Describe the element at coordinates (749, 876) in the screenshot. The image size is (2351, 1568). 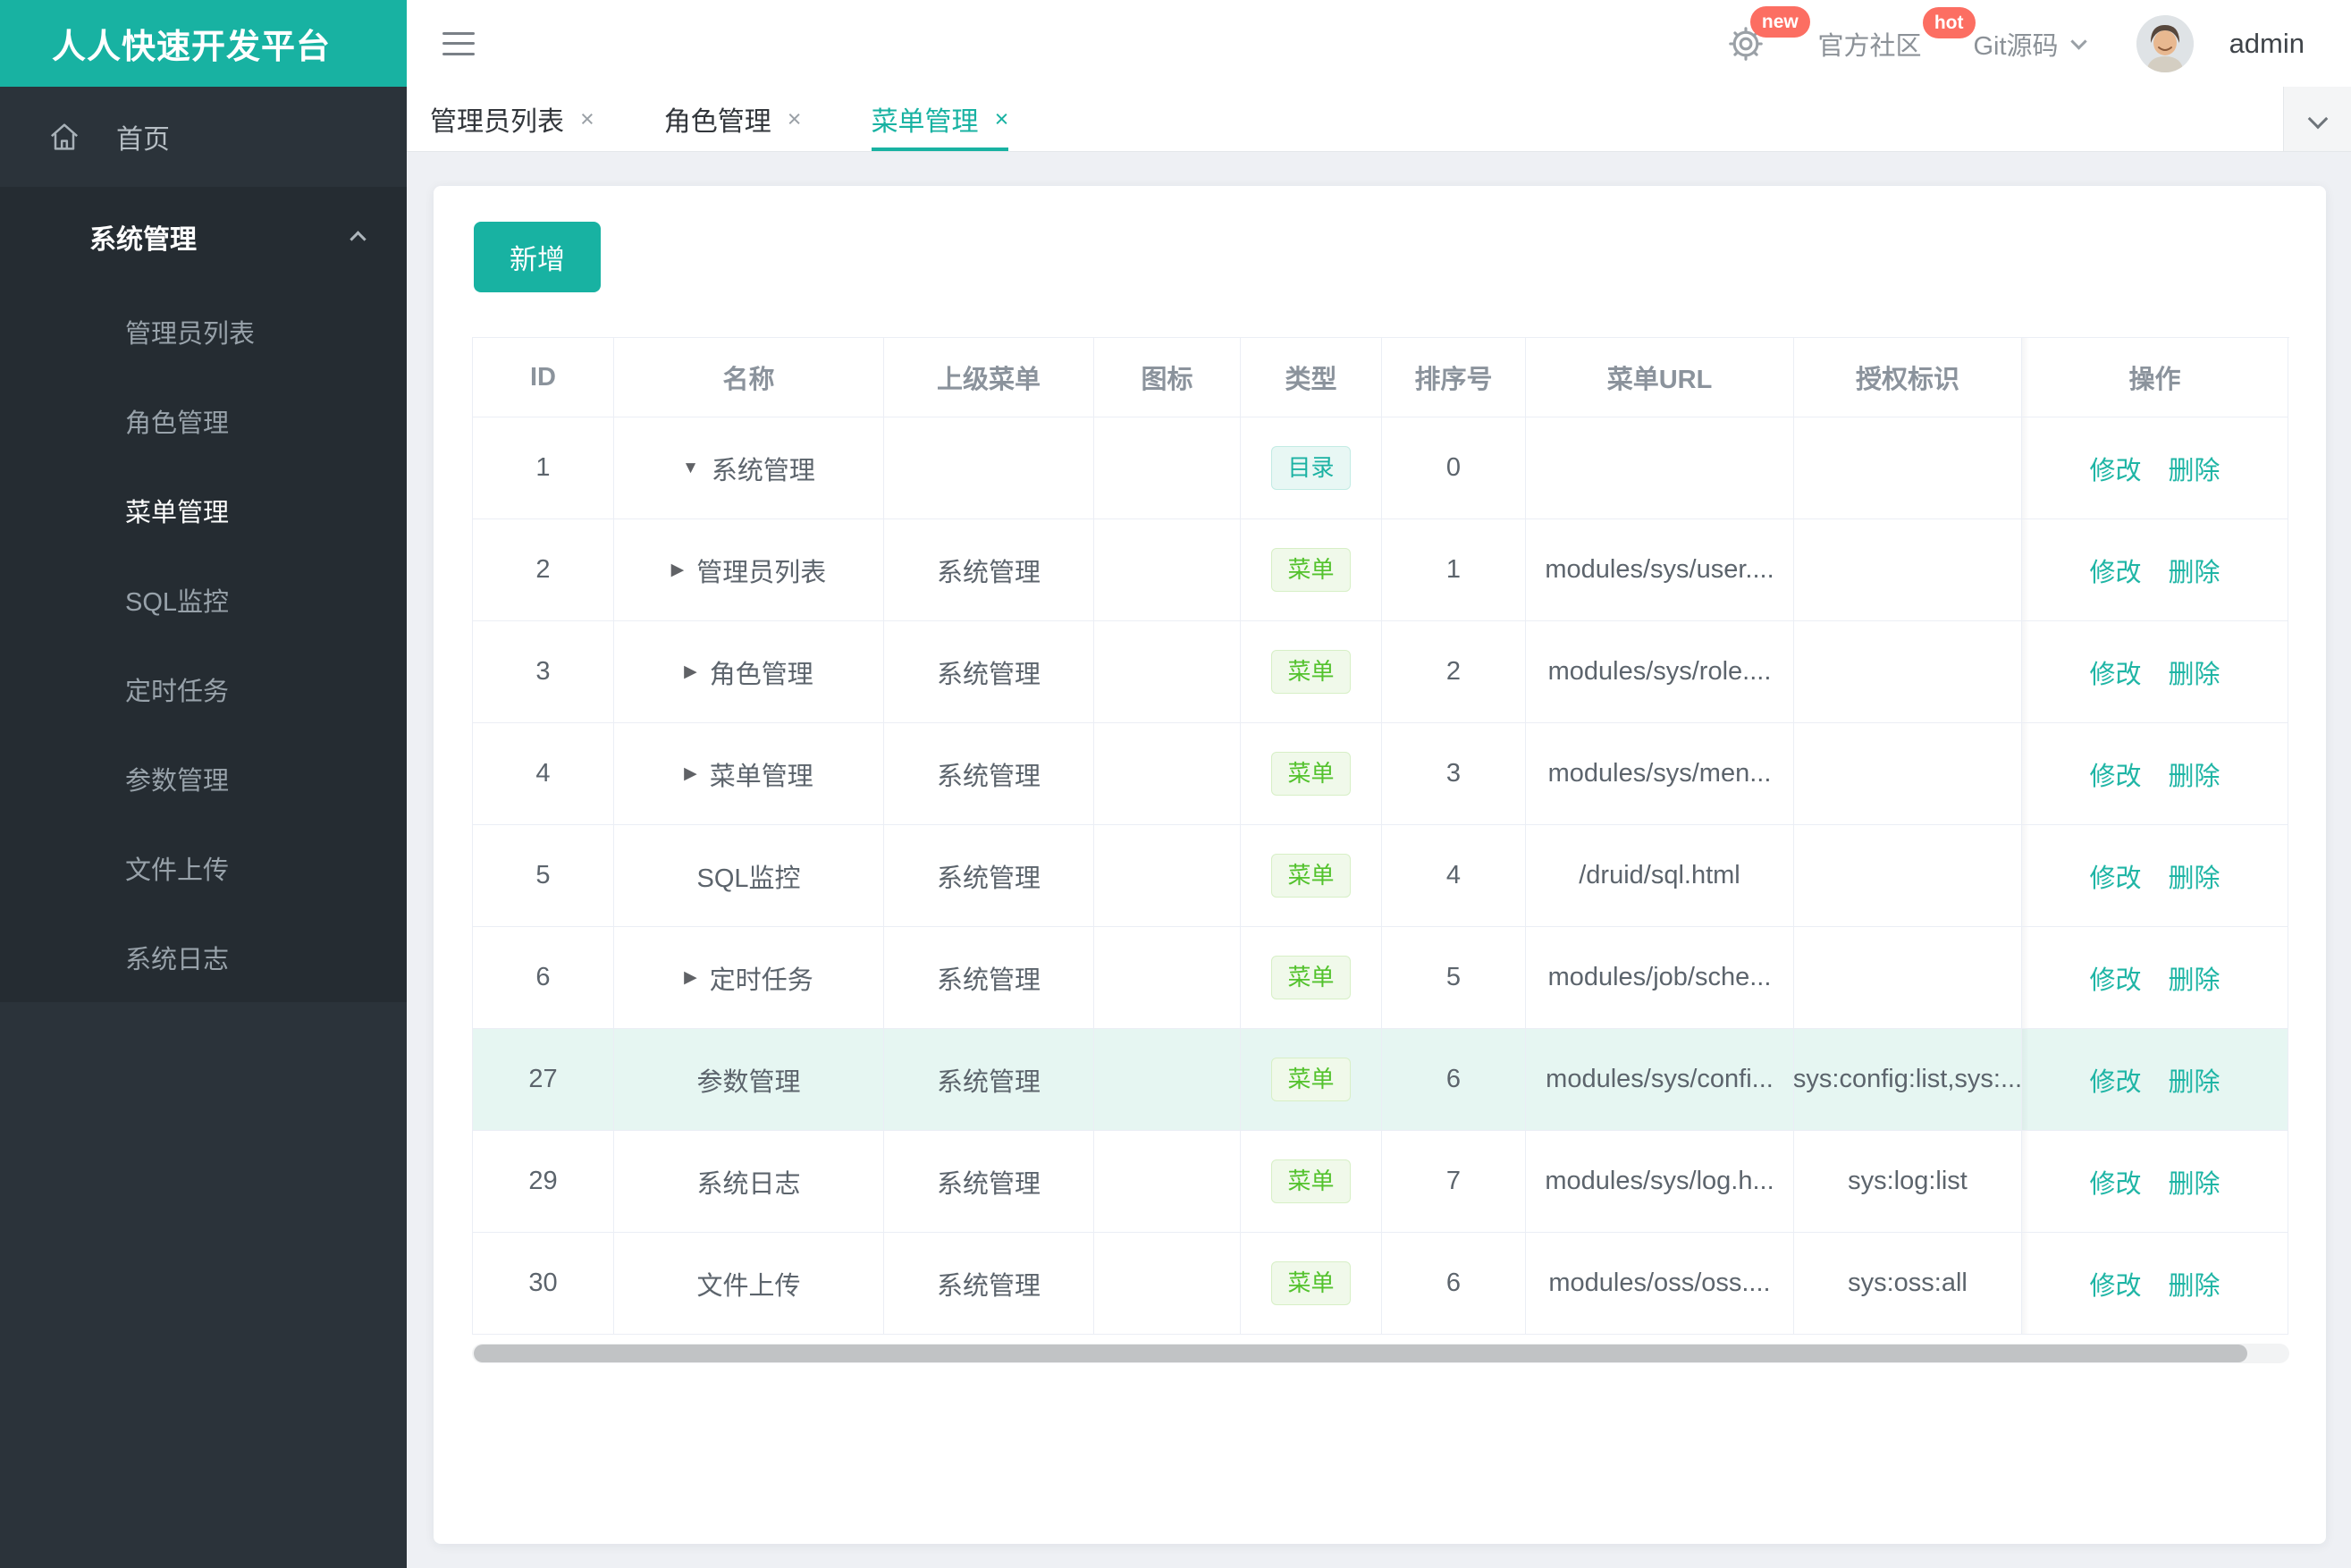
I see `cell-name: SQL监控` at that location.